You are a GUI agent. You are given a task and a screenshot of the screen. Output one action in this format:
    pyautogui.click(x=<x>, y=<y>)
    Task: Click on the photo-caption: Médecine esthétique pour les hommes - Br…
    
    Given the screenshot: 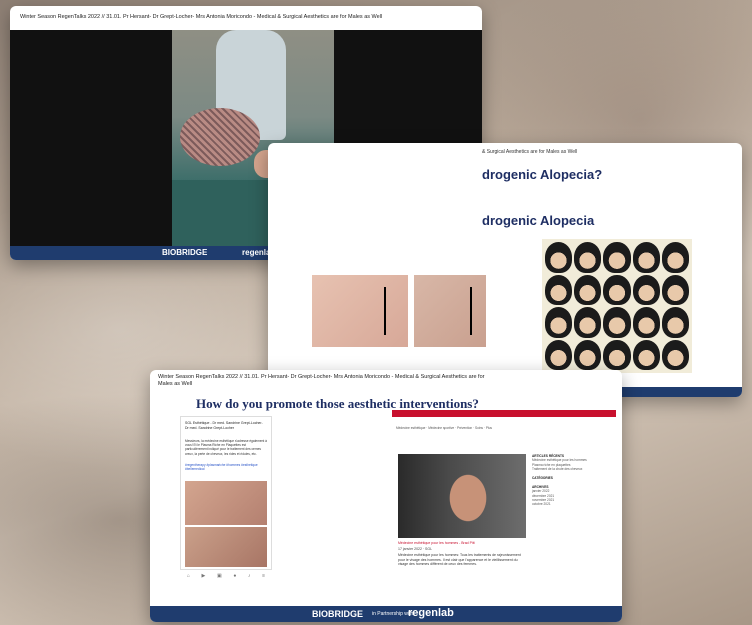 What is the action you would take?
    pyautogui.click(x=436, y=543)
    